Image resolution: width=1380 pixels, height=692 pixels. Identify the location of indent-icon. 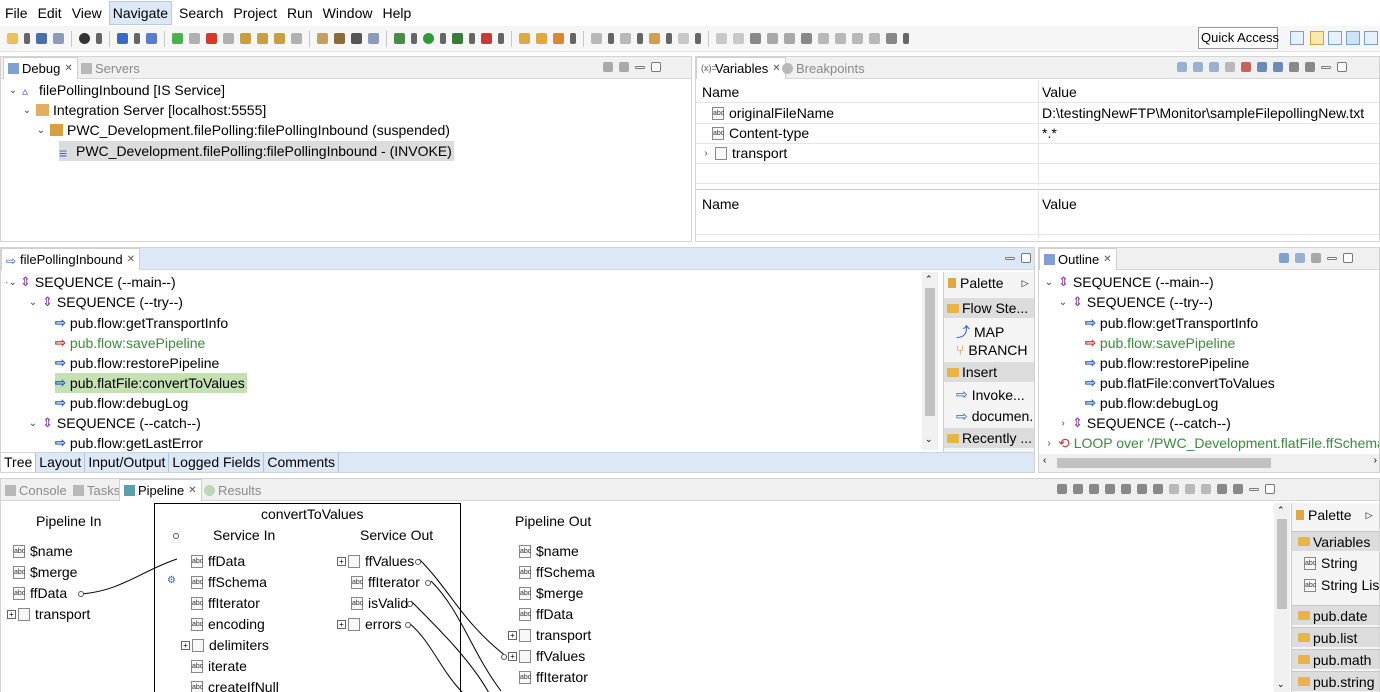
(1206, 489).